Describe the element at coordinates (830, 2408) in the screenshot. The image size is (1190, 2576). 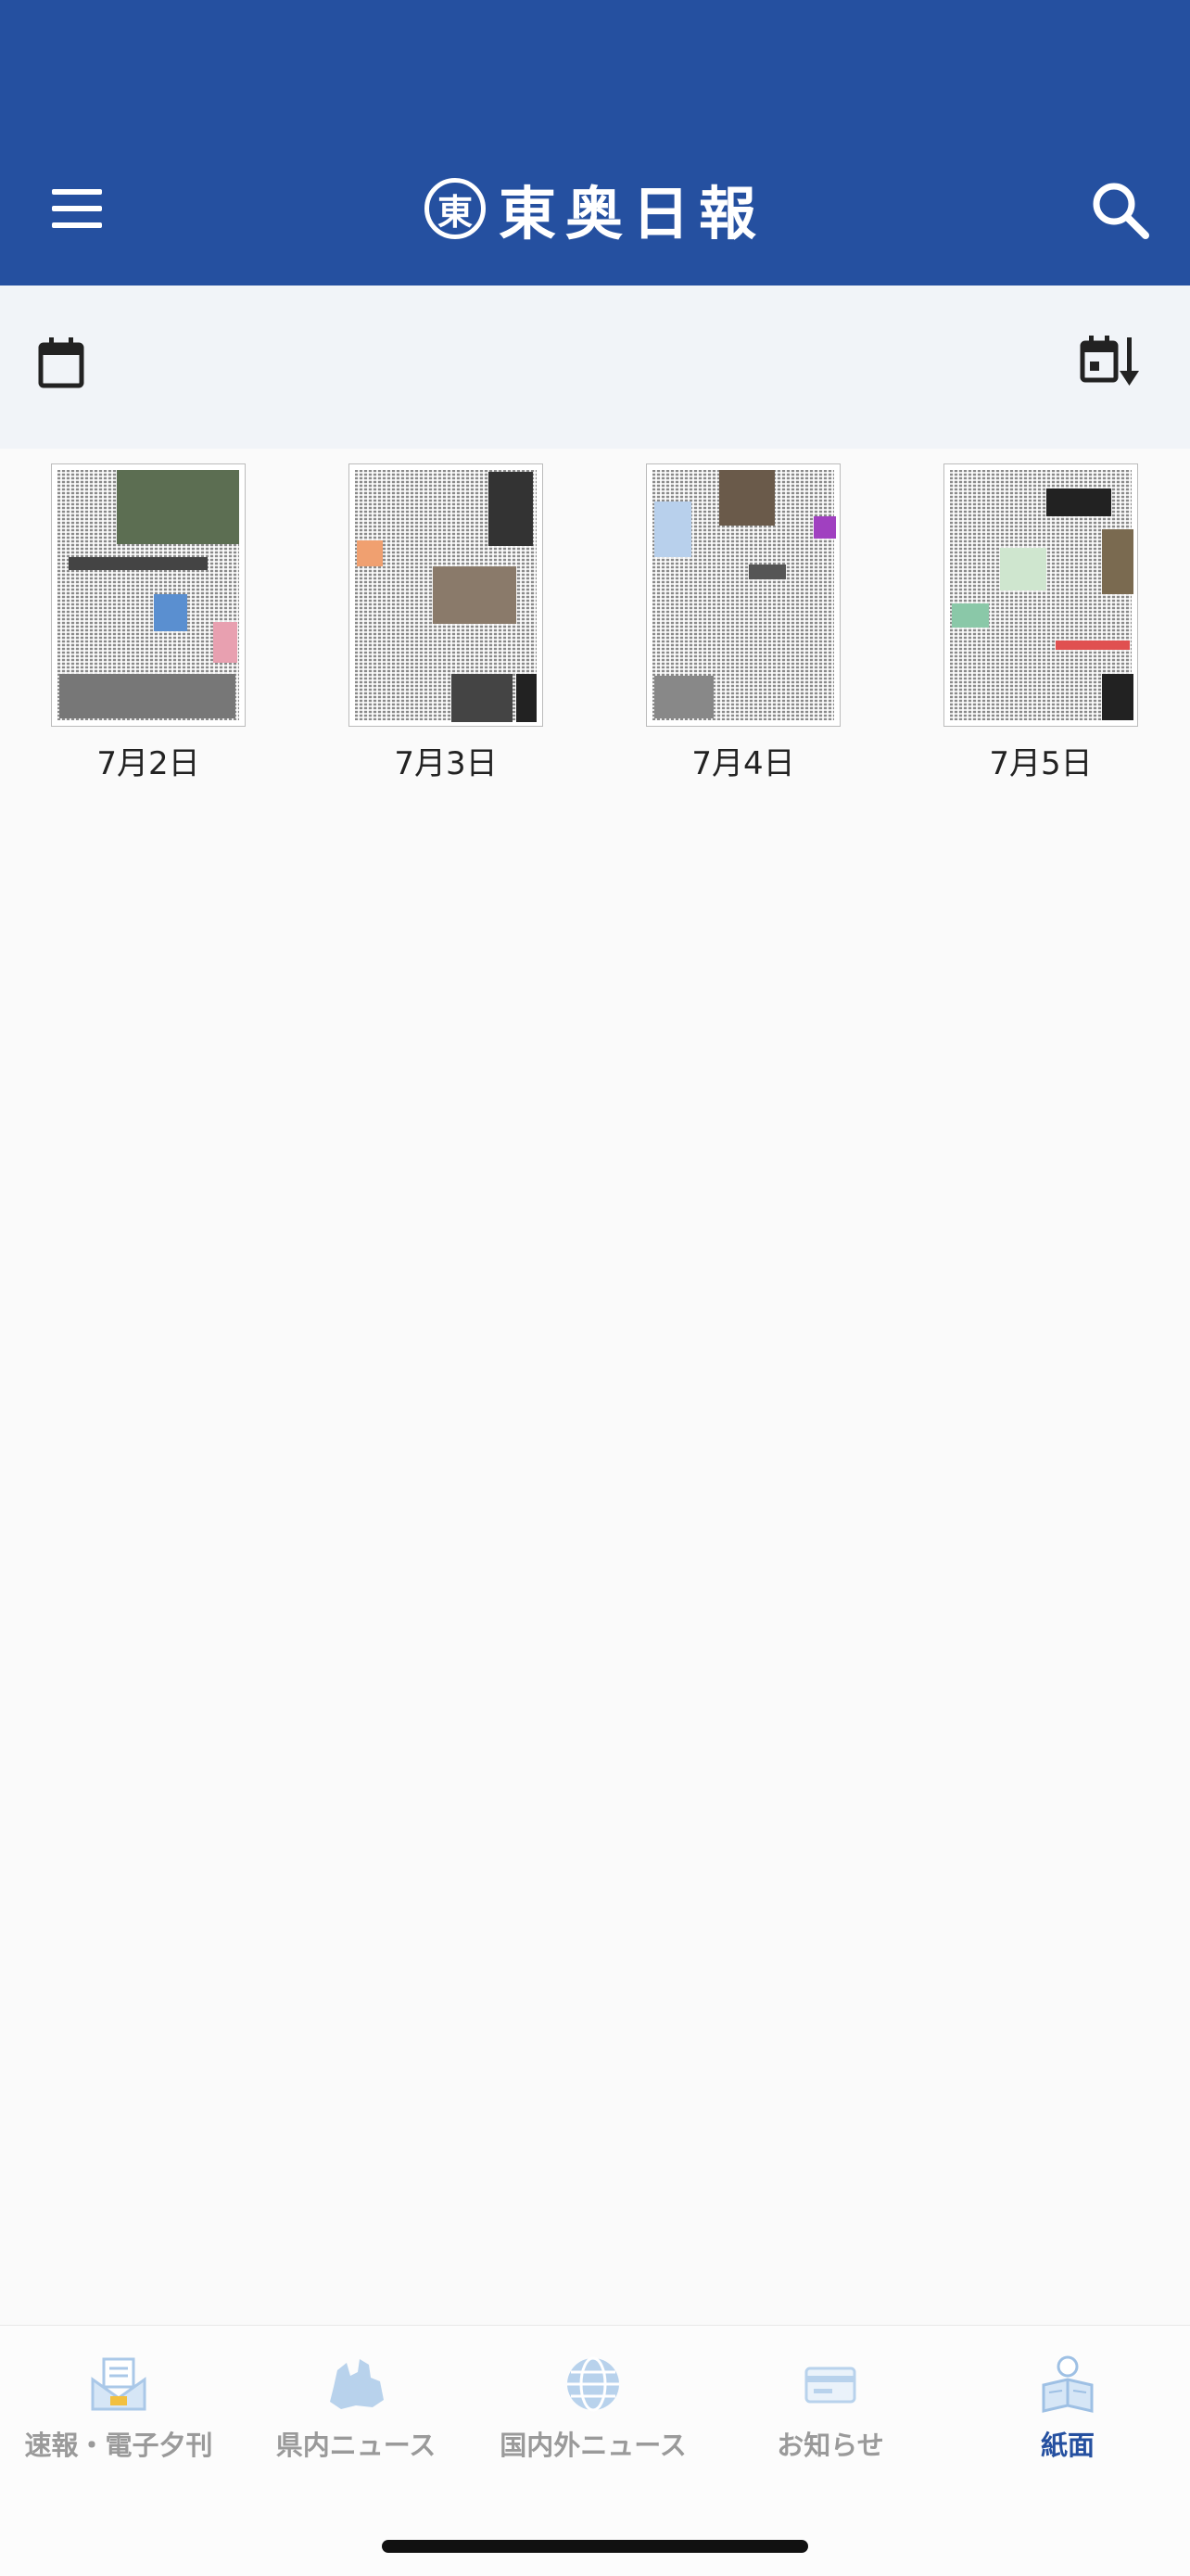
I see `tab-announcements: お知らせ` at that location.